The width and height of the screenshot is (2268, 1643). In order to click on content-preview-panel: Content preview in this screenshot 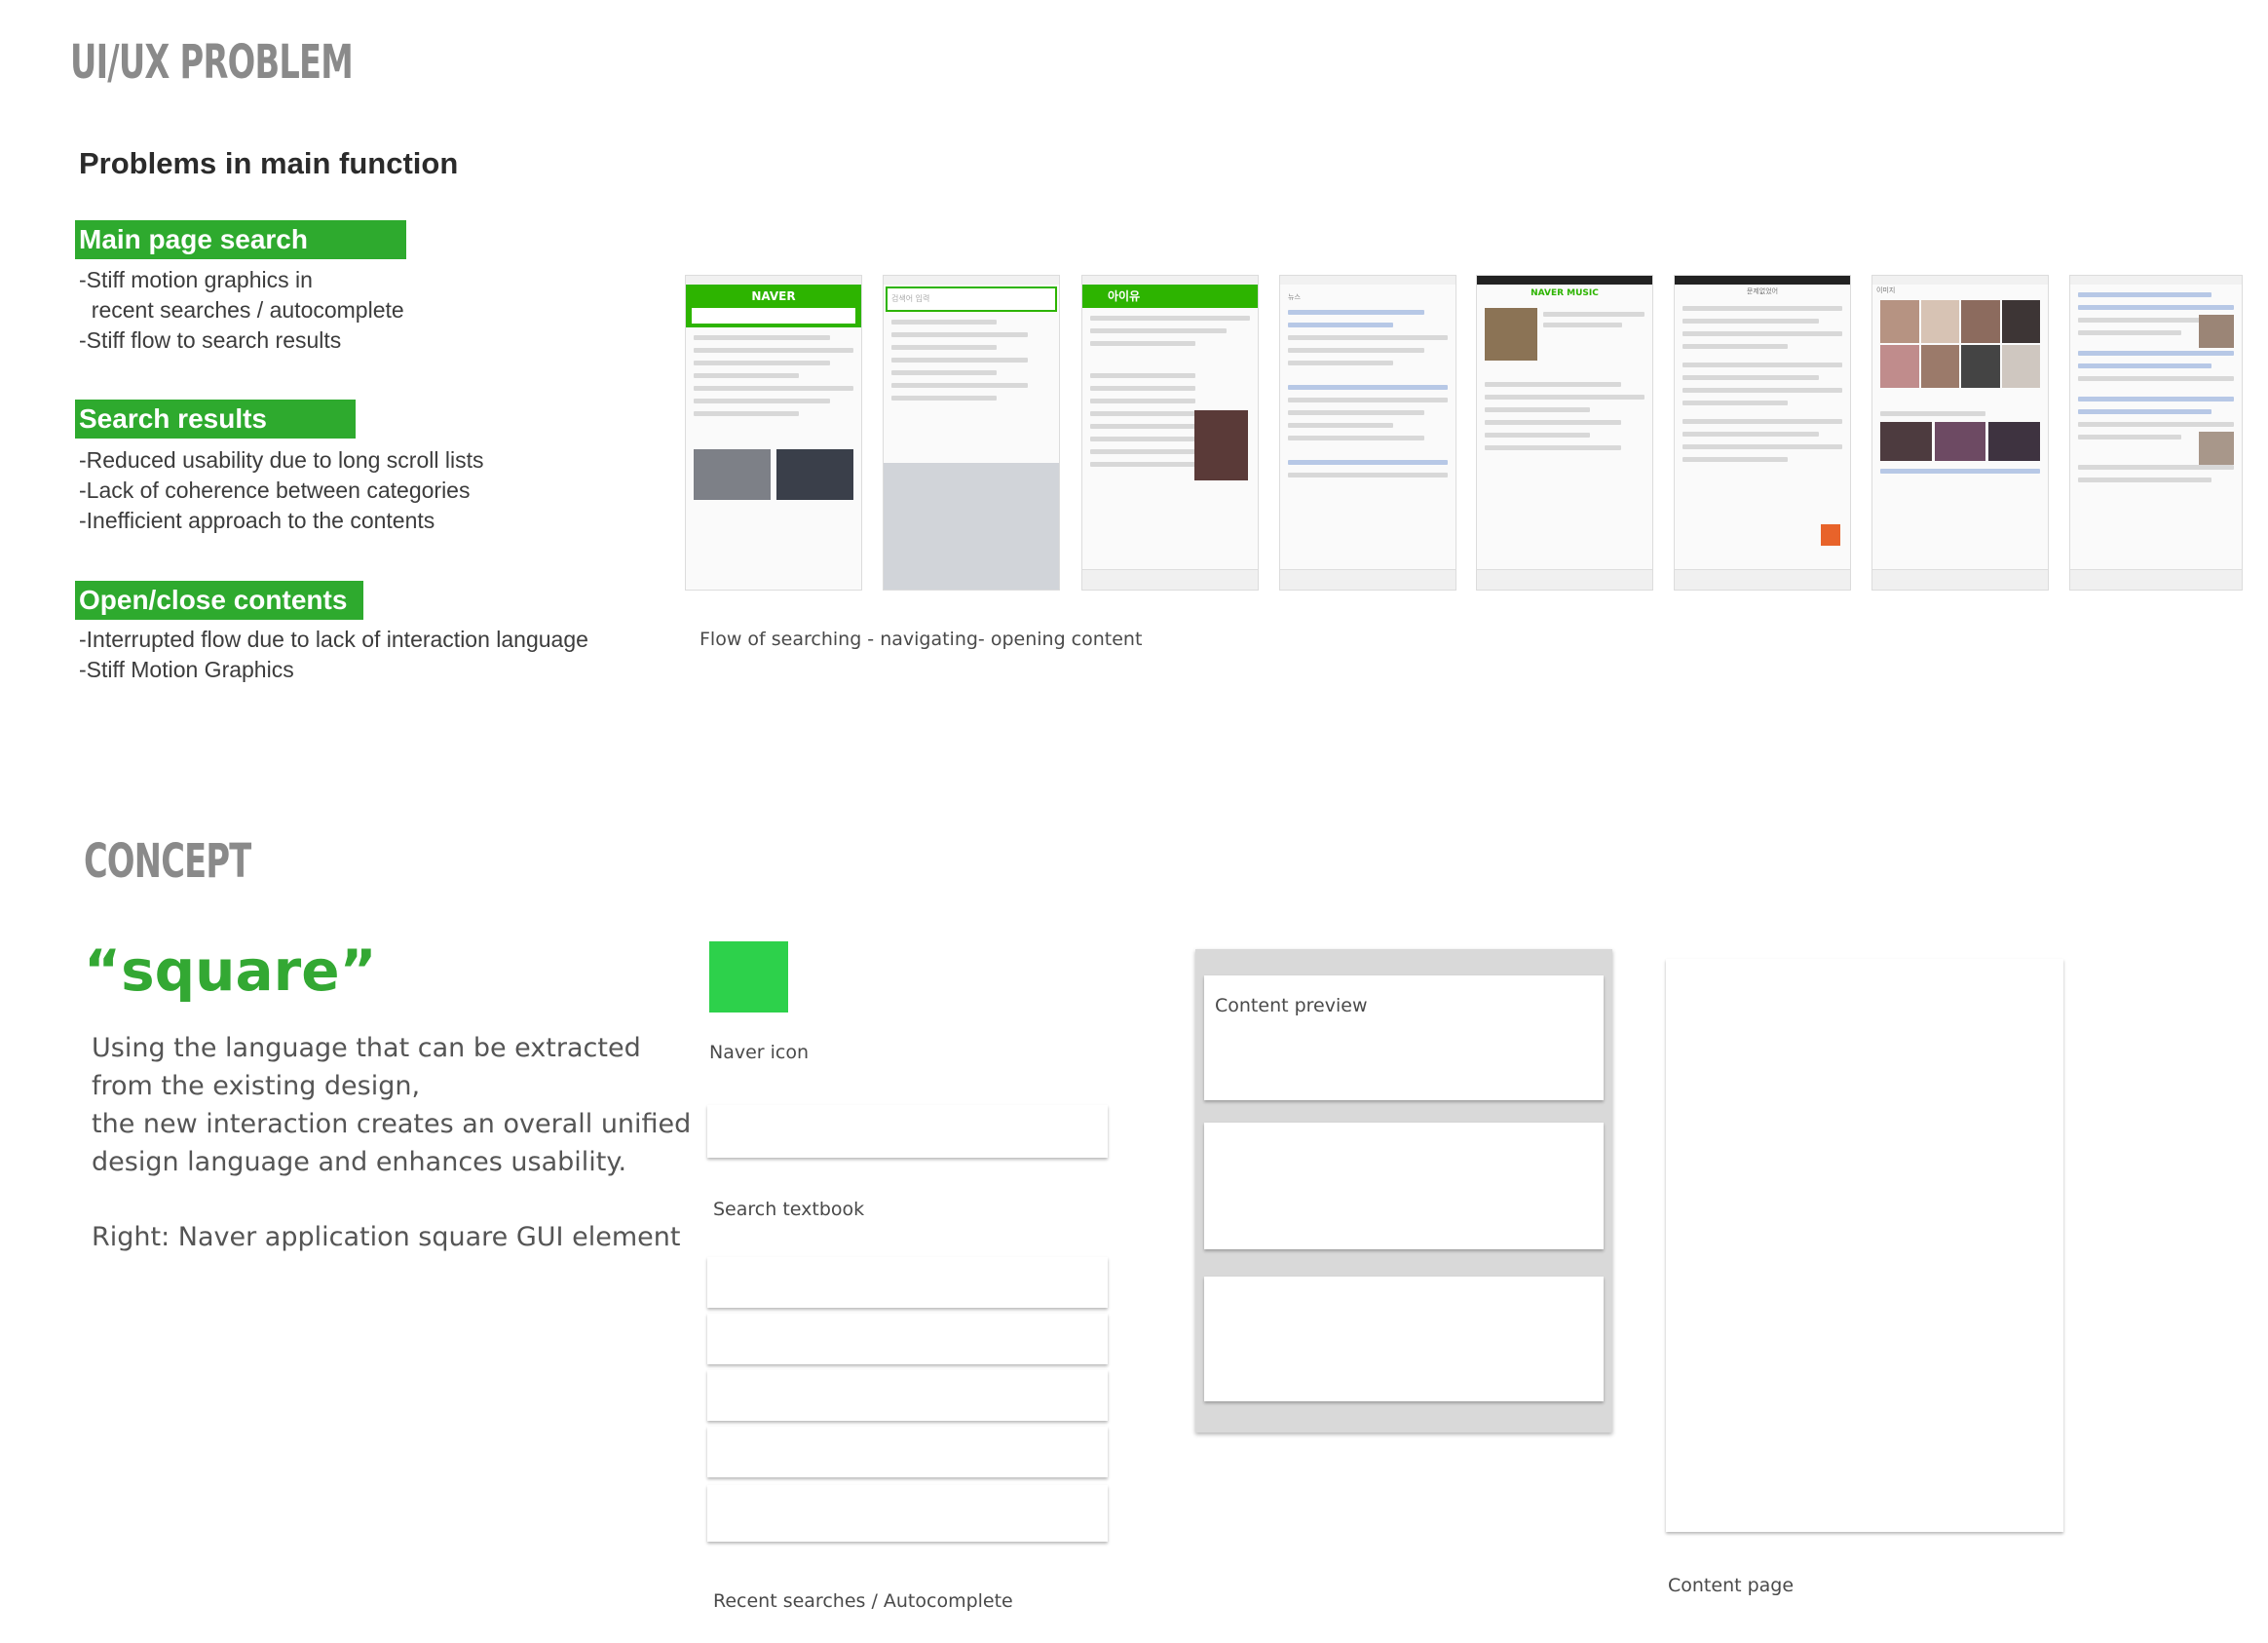, I will do `click(1404, 1191)`.